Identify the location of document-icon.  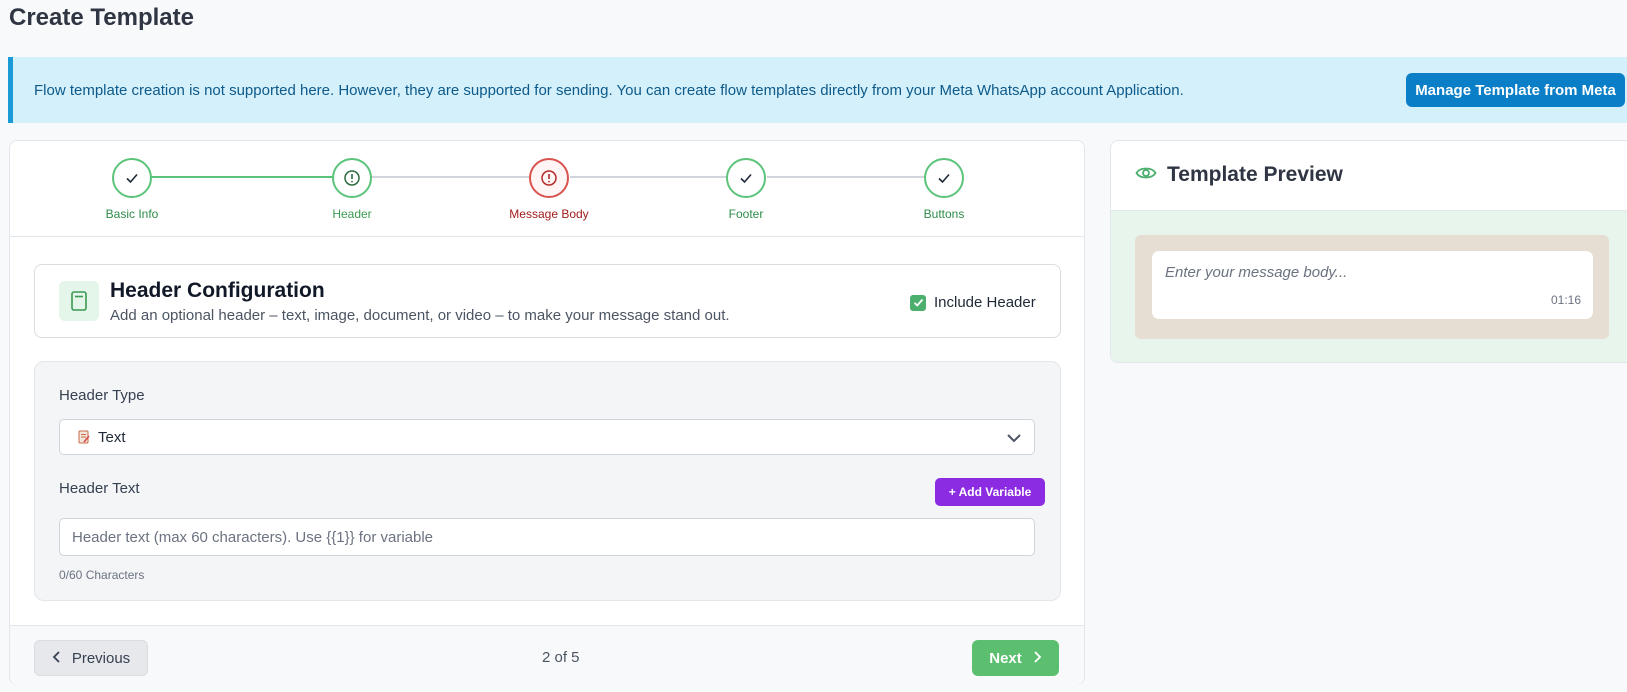
(79, 301).